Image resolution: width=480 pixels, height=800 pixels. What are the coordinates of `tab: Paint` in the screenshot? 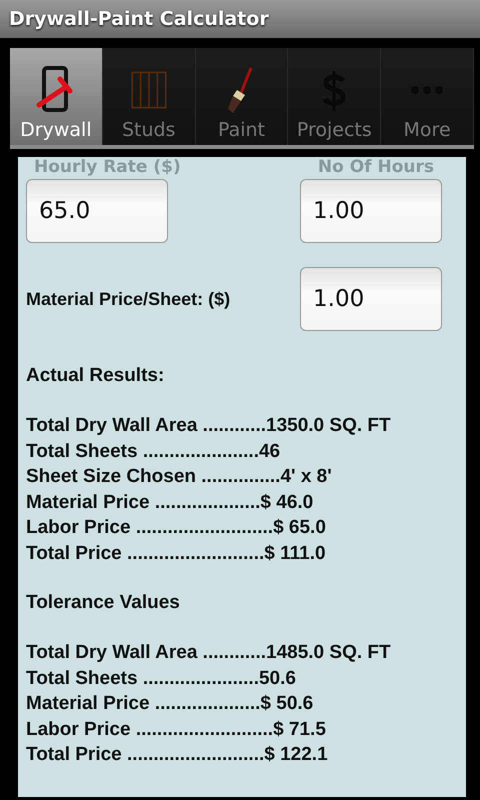 It's located at (242, 96).